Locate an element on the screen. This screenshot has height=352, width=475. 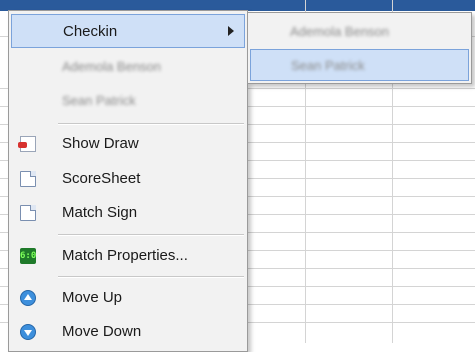
menu-item-match-sign: Match Sign is located at coordinates (128, 213).